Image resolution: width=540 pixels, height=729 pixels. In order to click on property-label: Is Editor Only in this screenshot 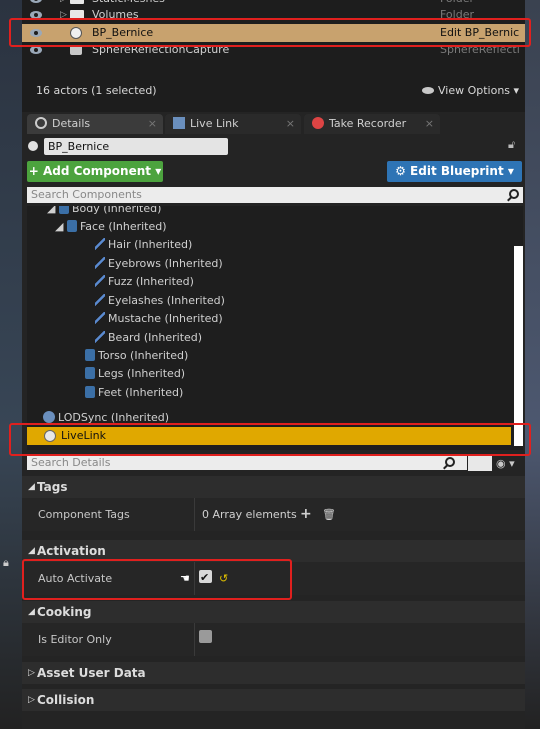, I will do `click(75, 639)`.